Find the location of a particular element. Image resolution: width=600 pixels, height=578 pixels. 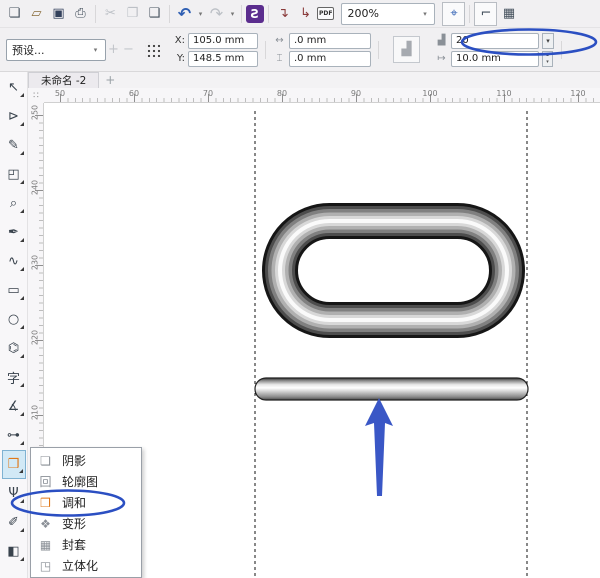

artistic-media-icon: ∿ is located at coordinates (13, 261).